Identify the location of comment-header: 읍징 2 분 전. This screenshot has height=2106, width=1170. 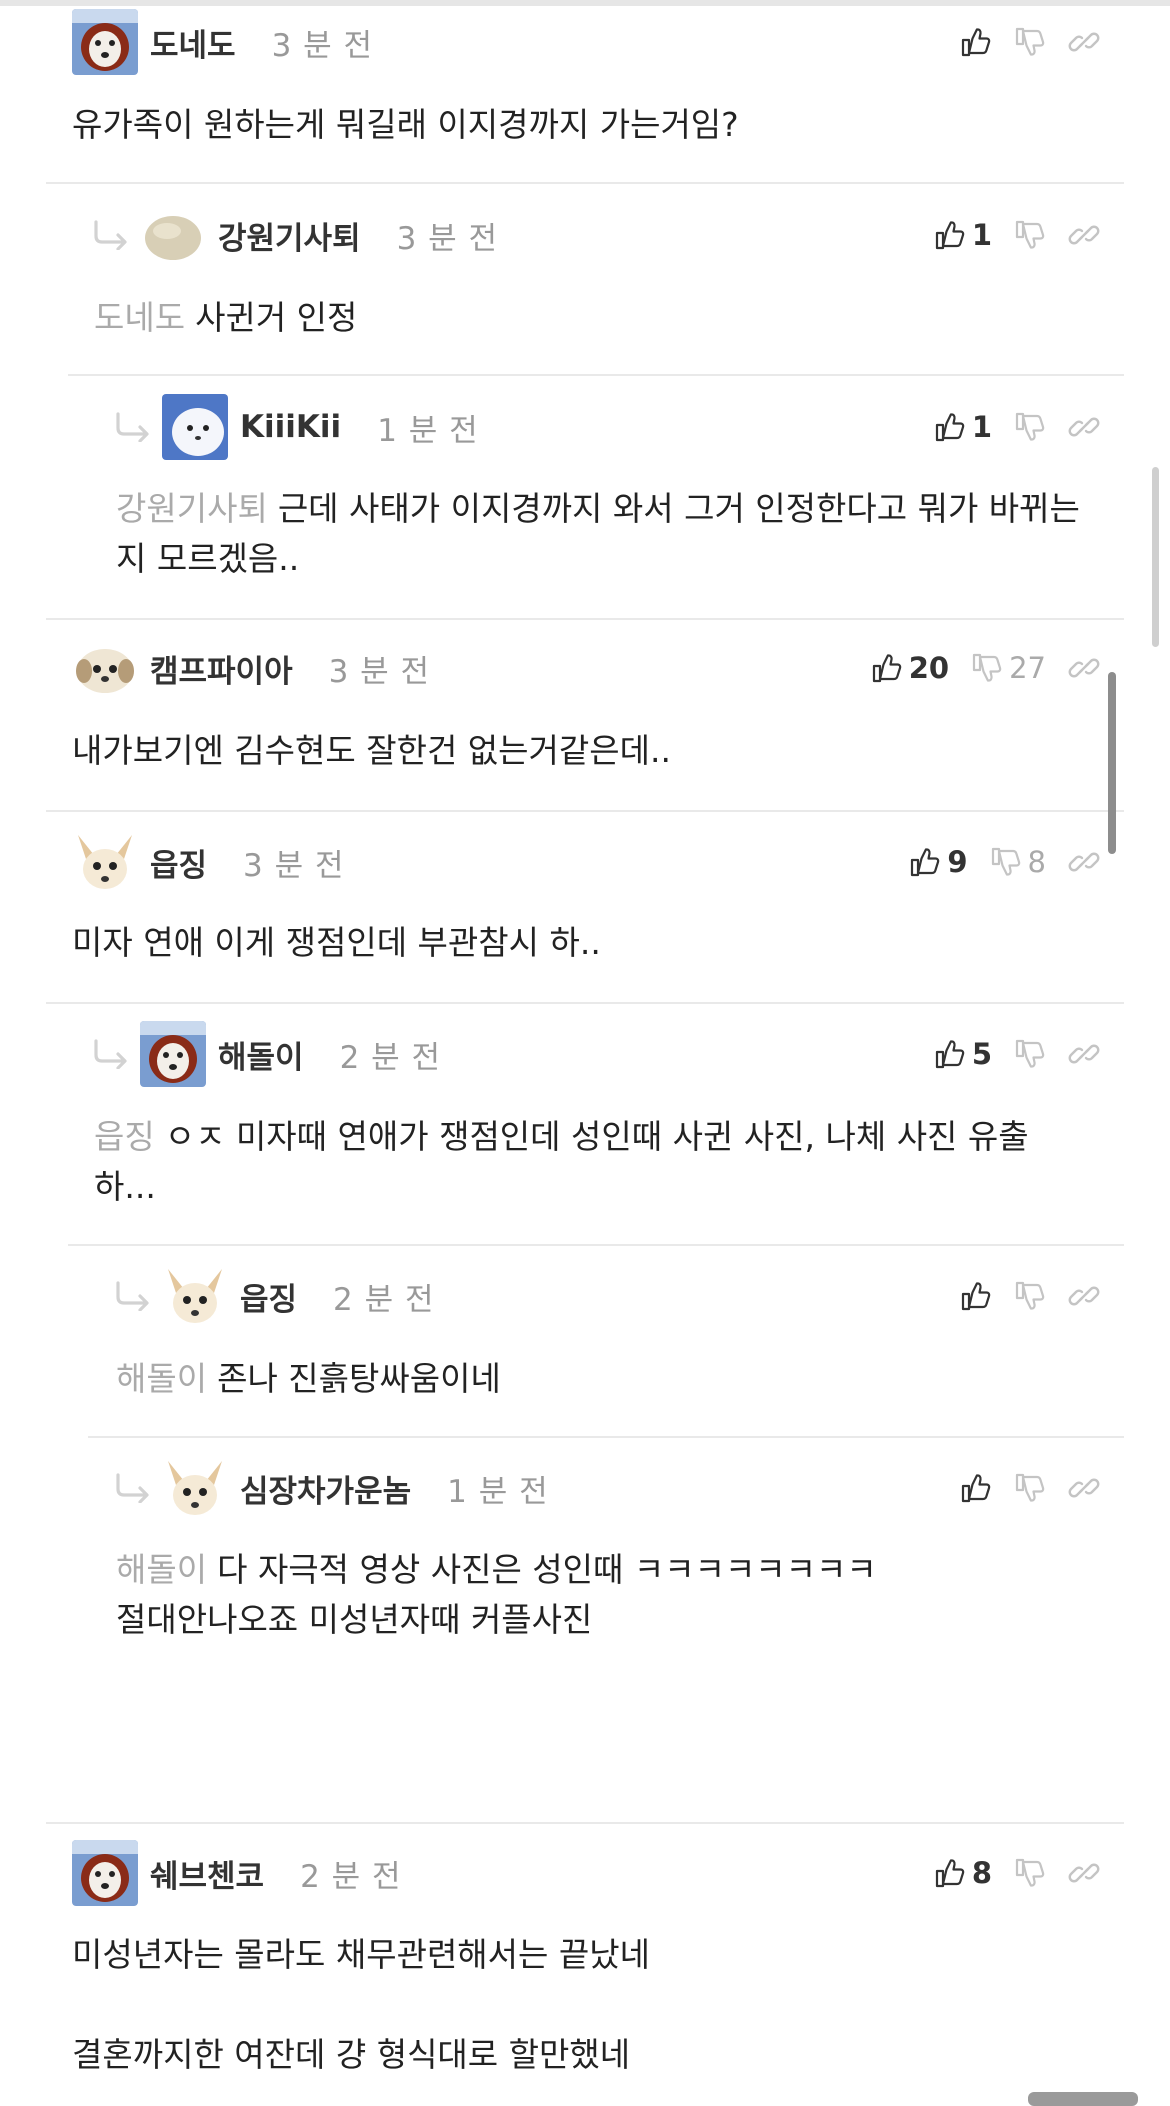
(273, 1296).